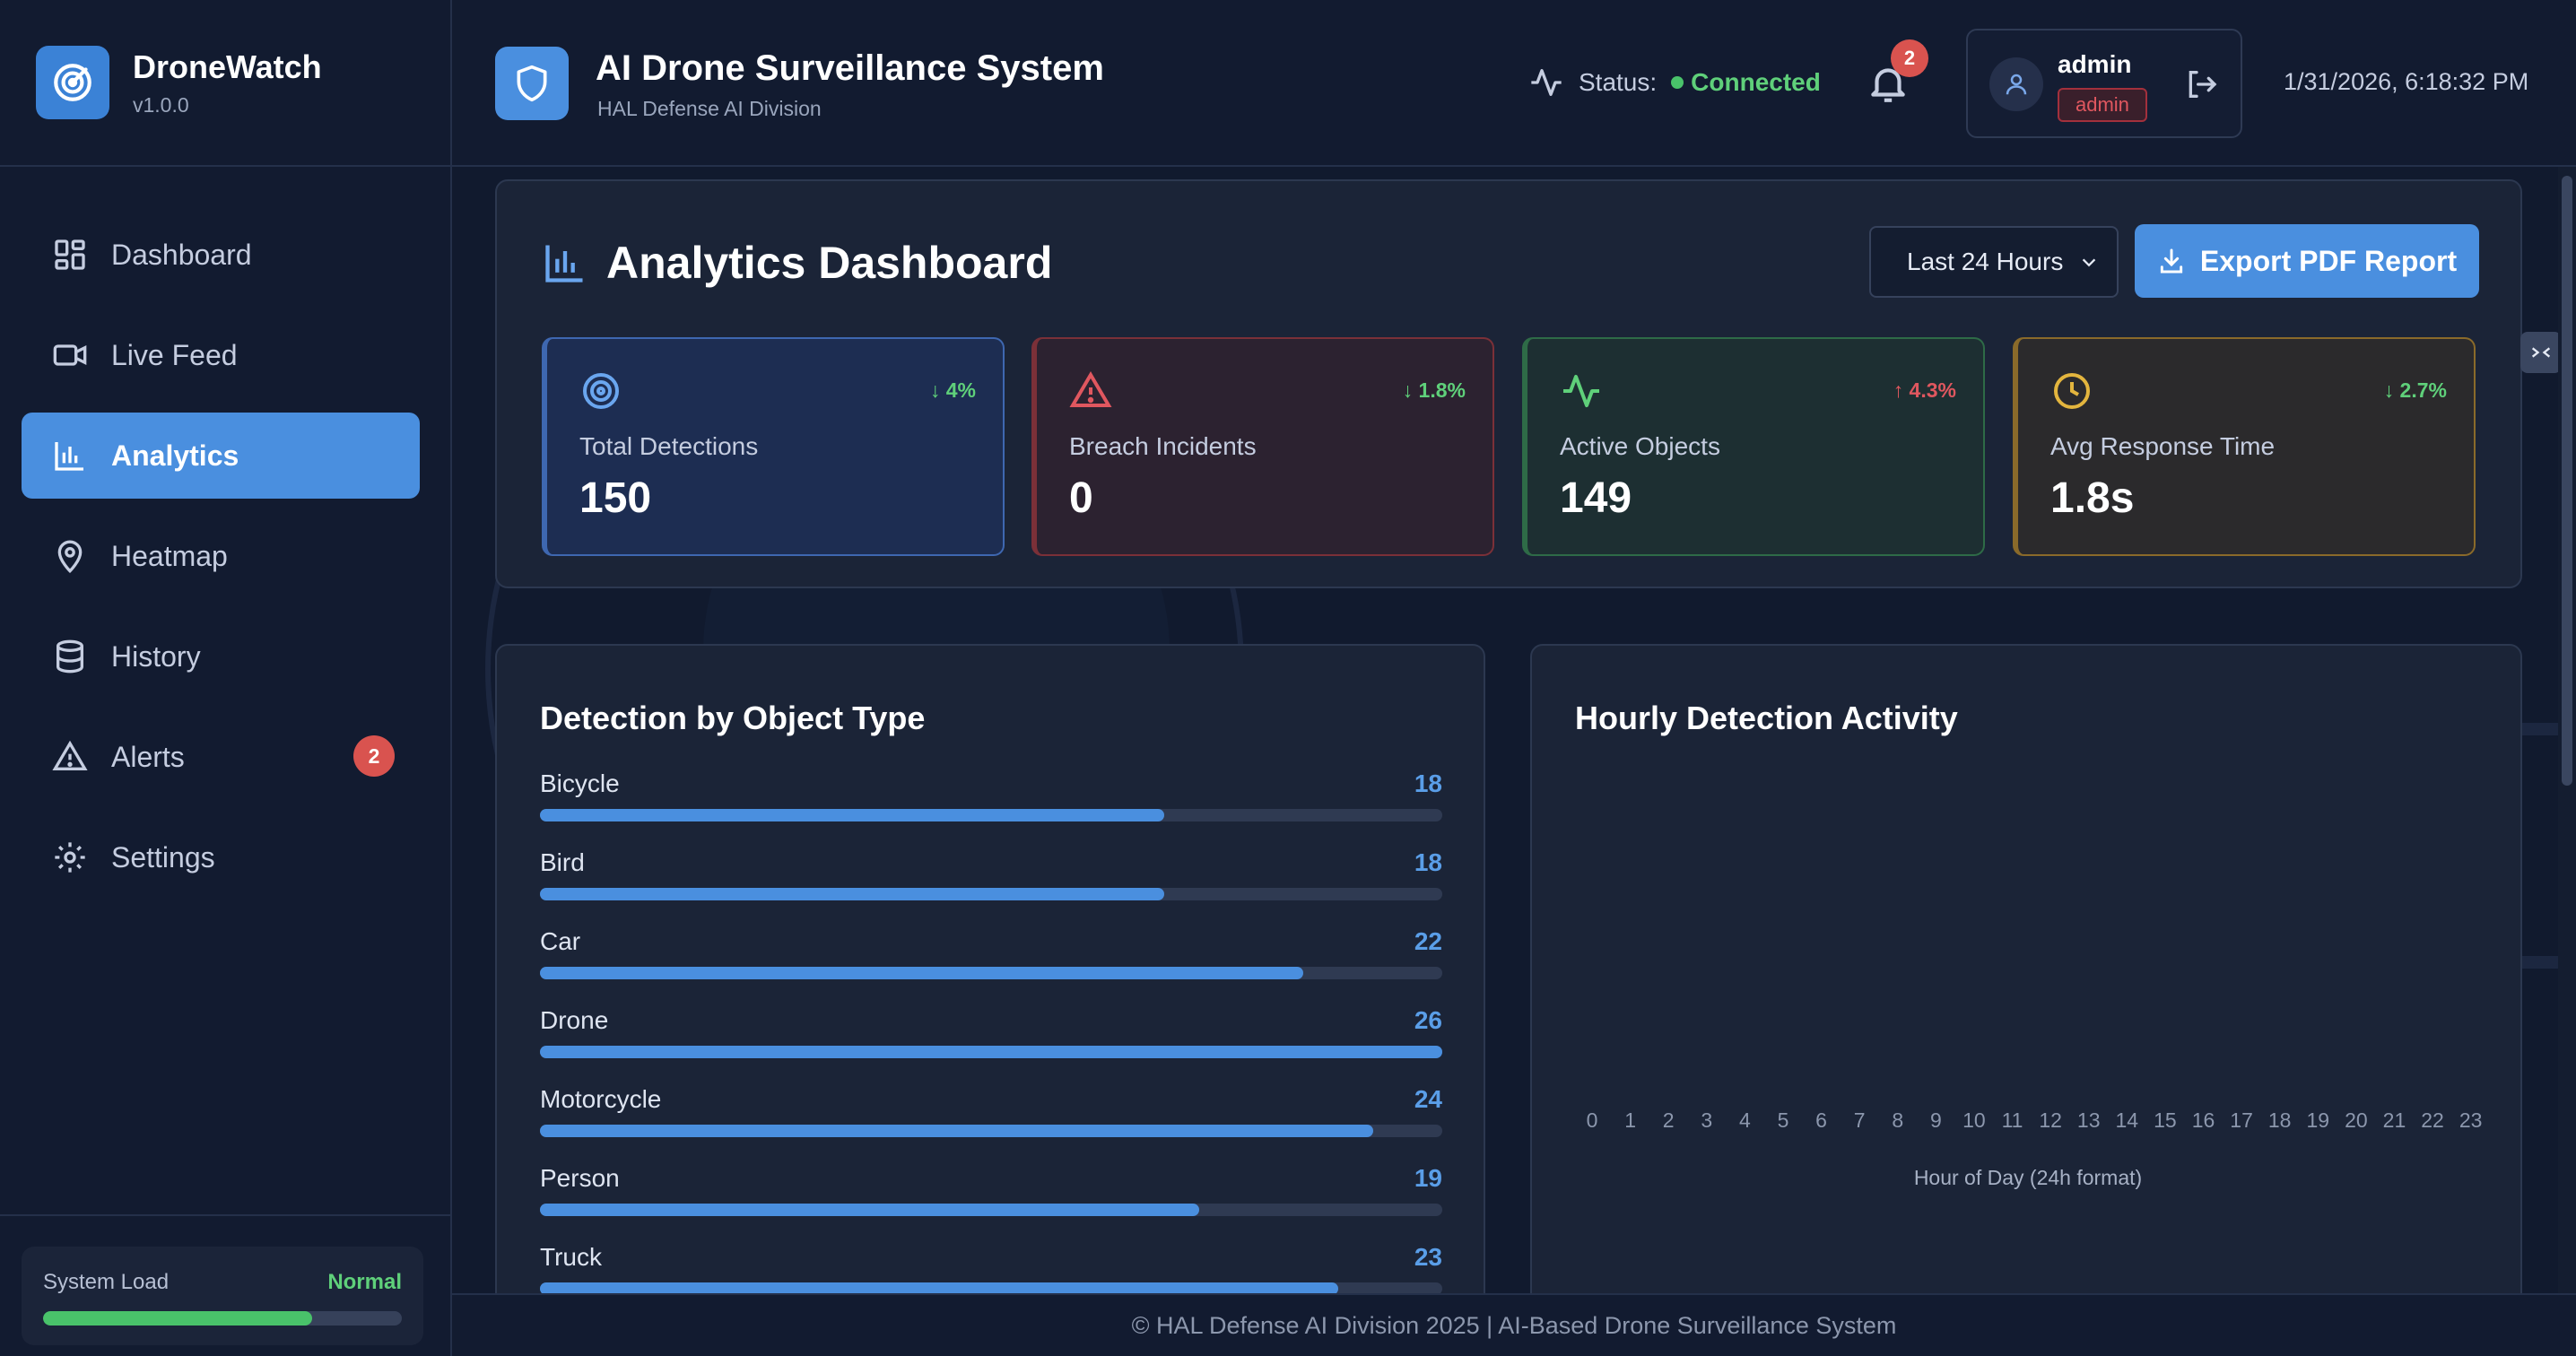 The width and height of the screenshot is (2576, 1356). Describe the element at coordinates (1783, 1120) in the screenshot. I see `hour-tick-label: 5` at that location.